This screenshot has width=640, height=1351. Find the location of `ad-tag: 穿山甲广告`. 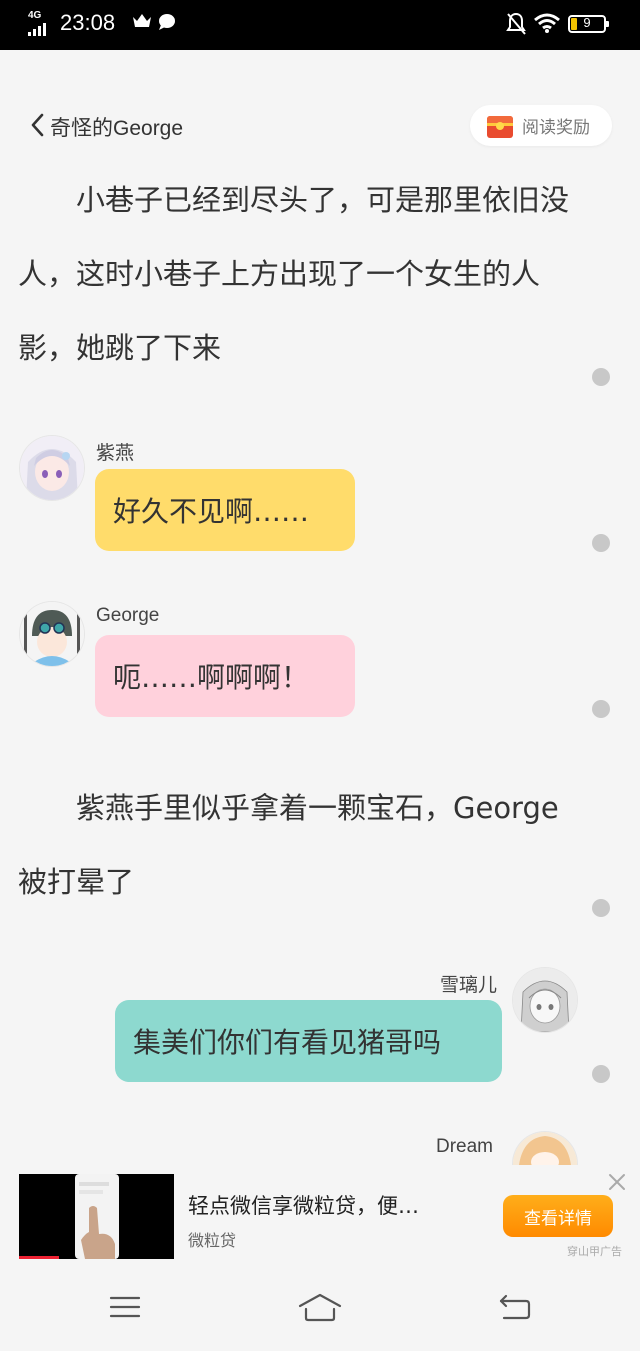

ad-tag: 穿山甲广告 is located at coordinates (594, 1251).